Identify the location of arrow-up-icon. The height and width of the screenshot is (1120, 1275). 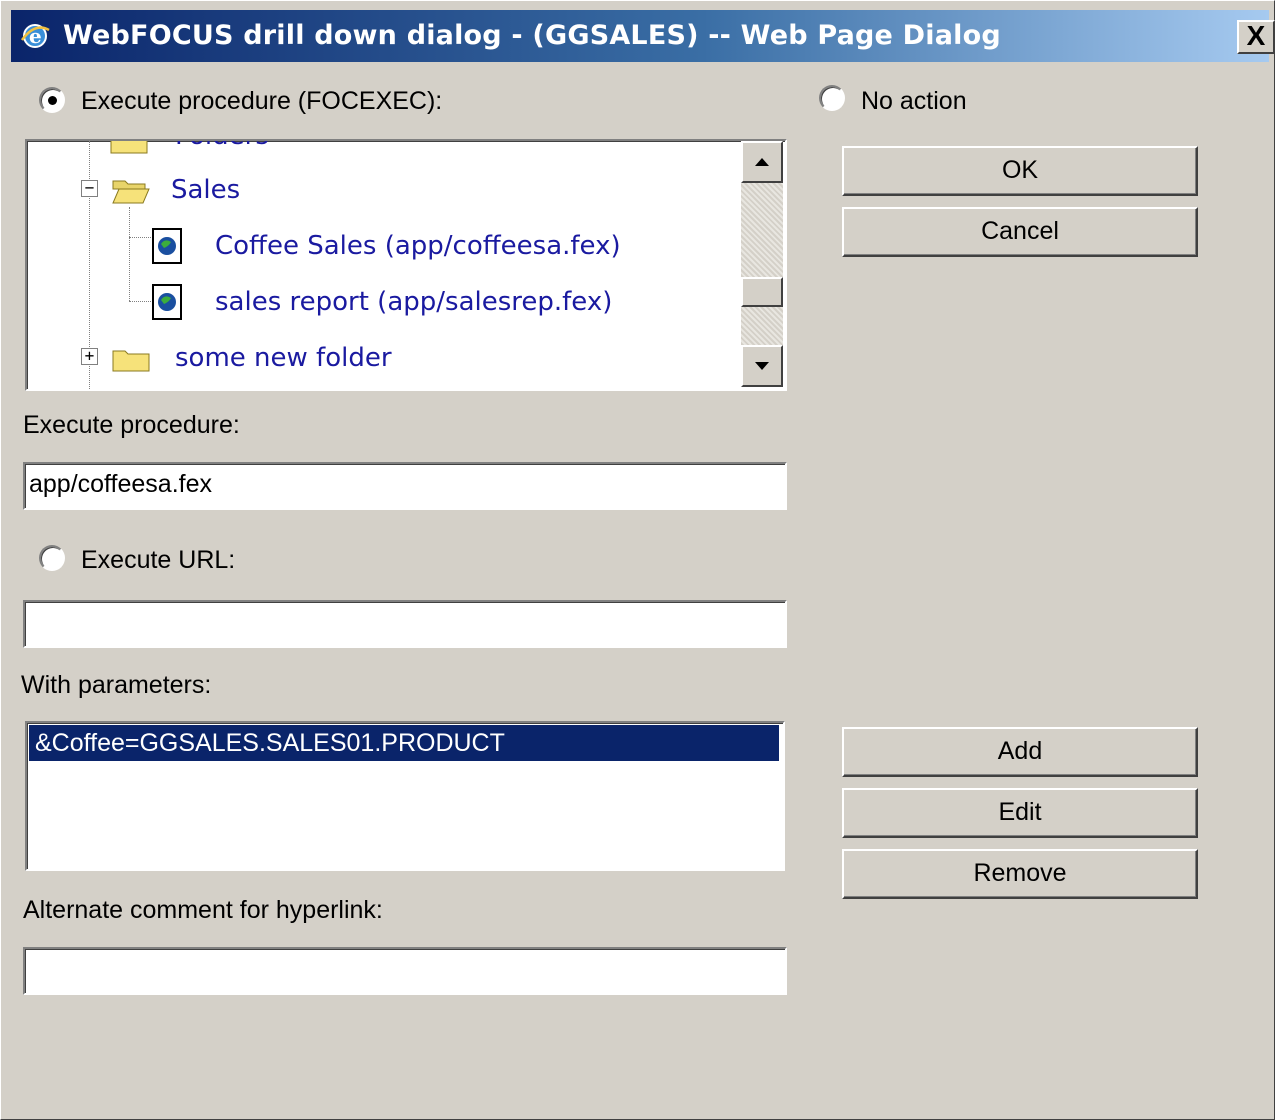
(762, 162).